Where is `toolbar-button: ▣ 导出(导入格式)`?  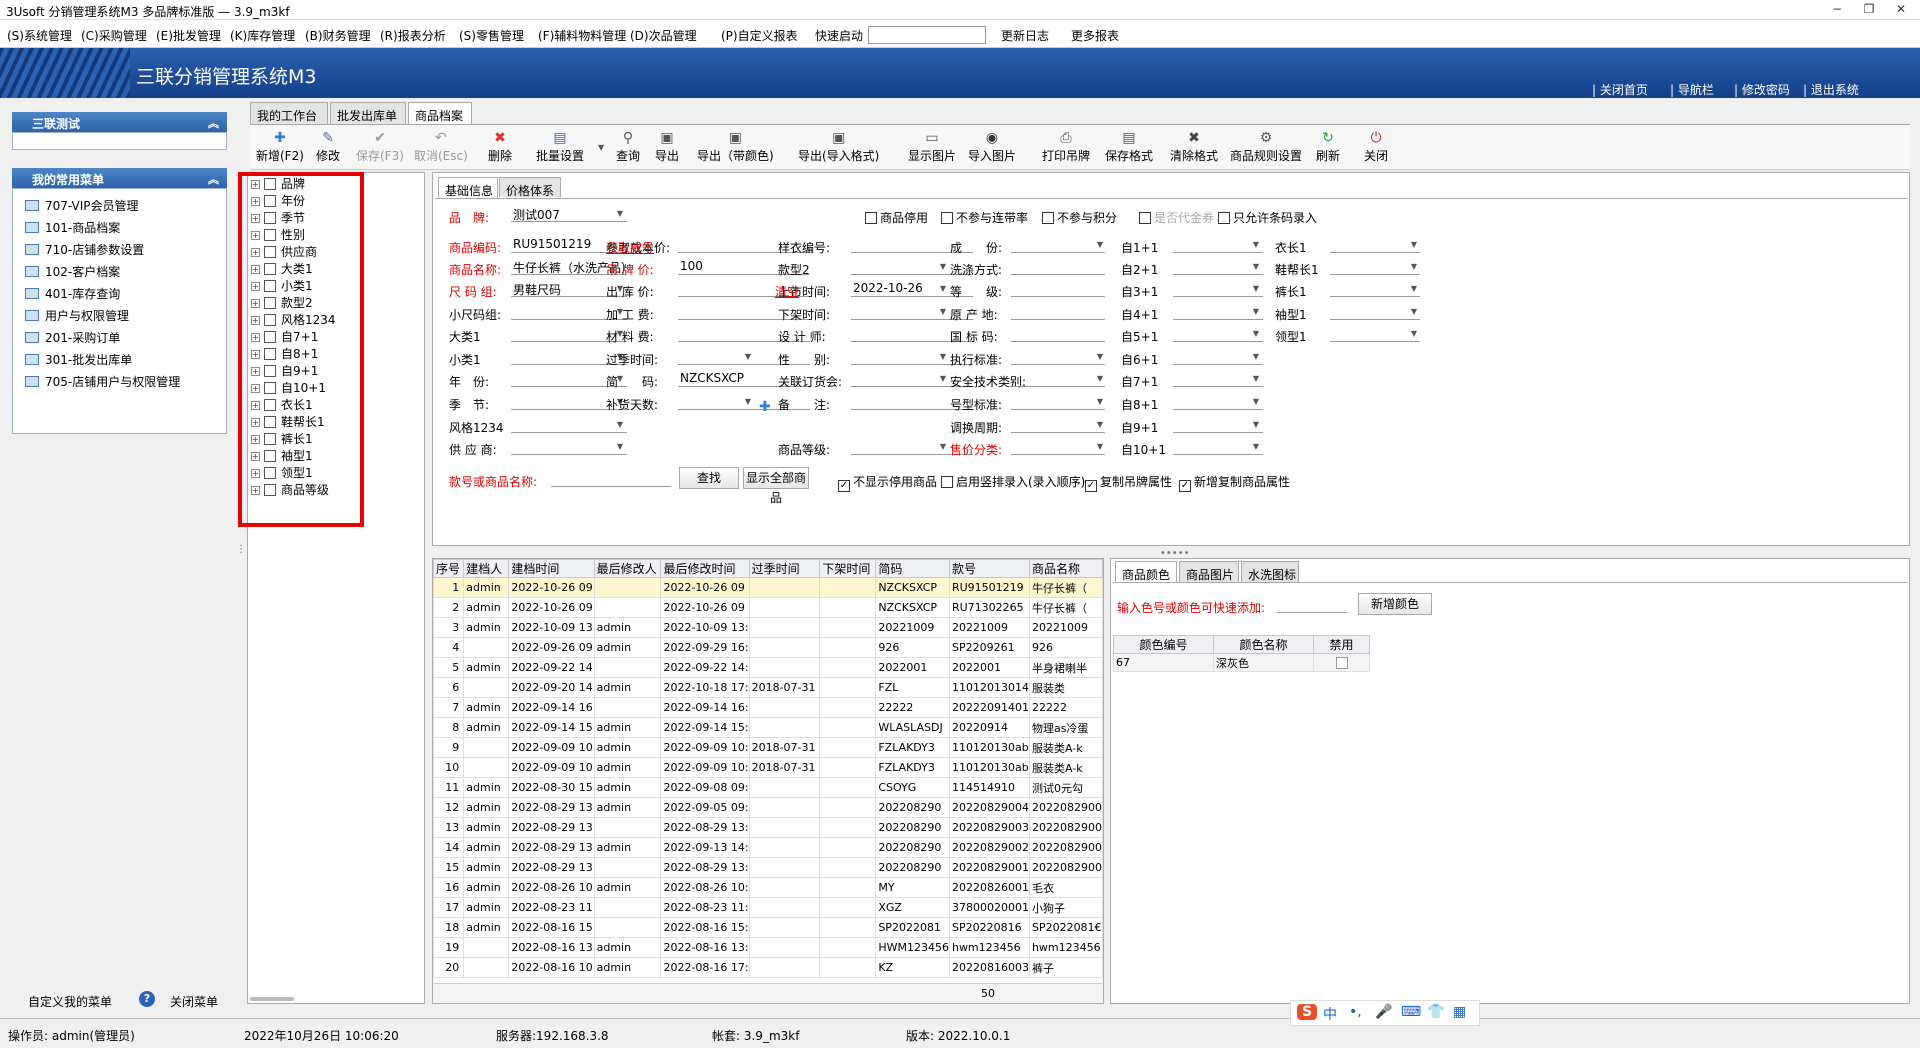 toolbar-button: ▣ 导出(导入格式) is located at coordinates (838, 146).